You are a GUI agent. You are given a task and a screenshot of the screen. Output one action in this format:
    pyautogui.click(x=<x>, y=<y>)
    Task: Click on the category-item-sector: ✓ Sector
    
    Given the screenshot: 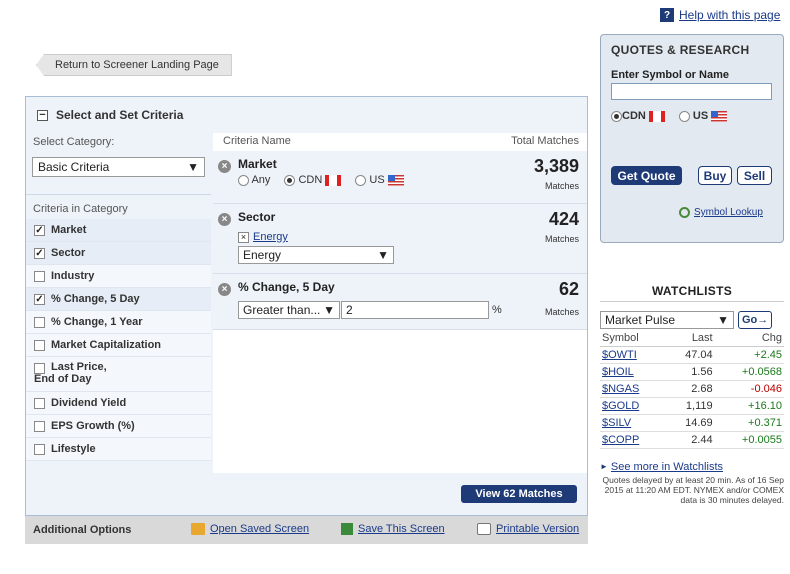 What is the action you would take?
    pyautogui.click(x=118, y=253)
    